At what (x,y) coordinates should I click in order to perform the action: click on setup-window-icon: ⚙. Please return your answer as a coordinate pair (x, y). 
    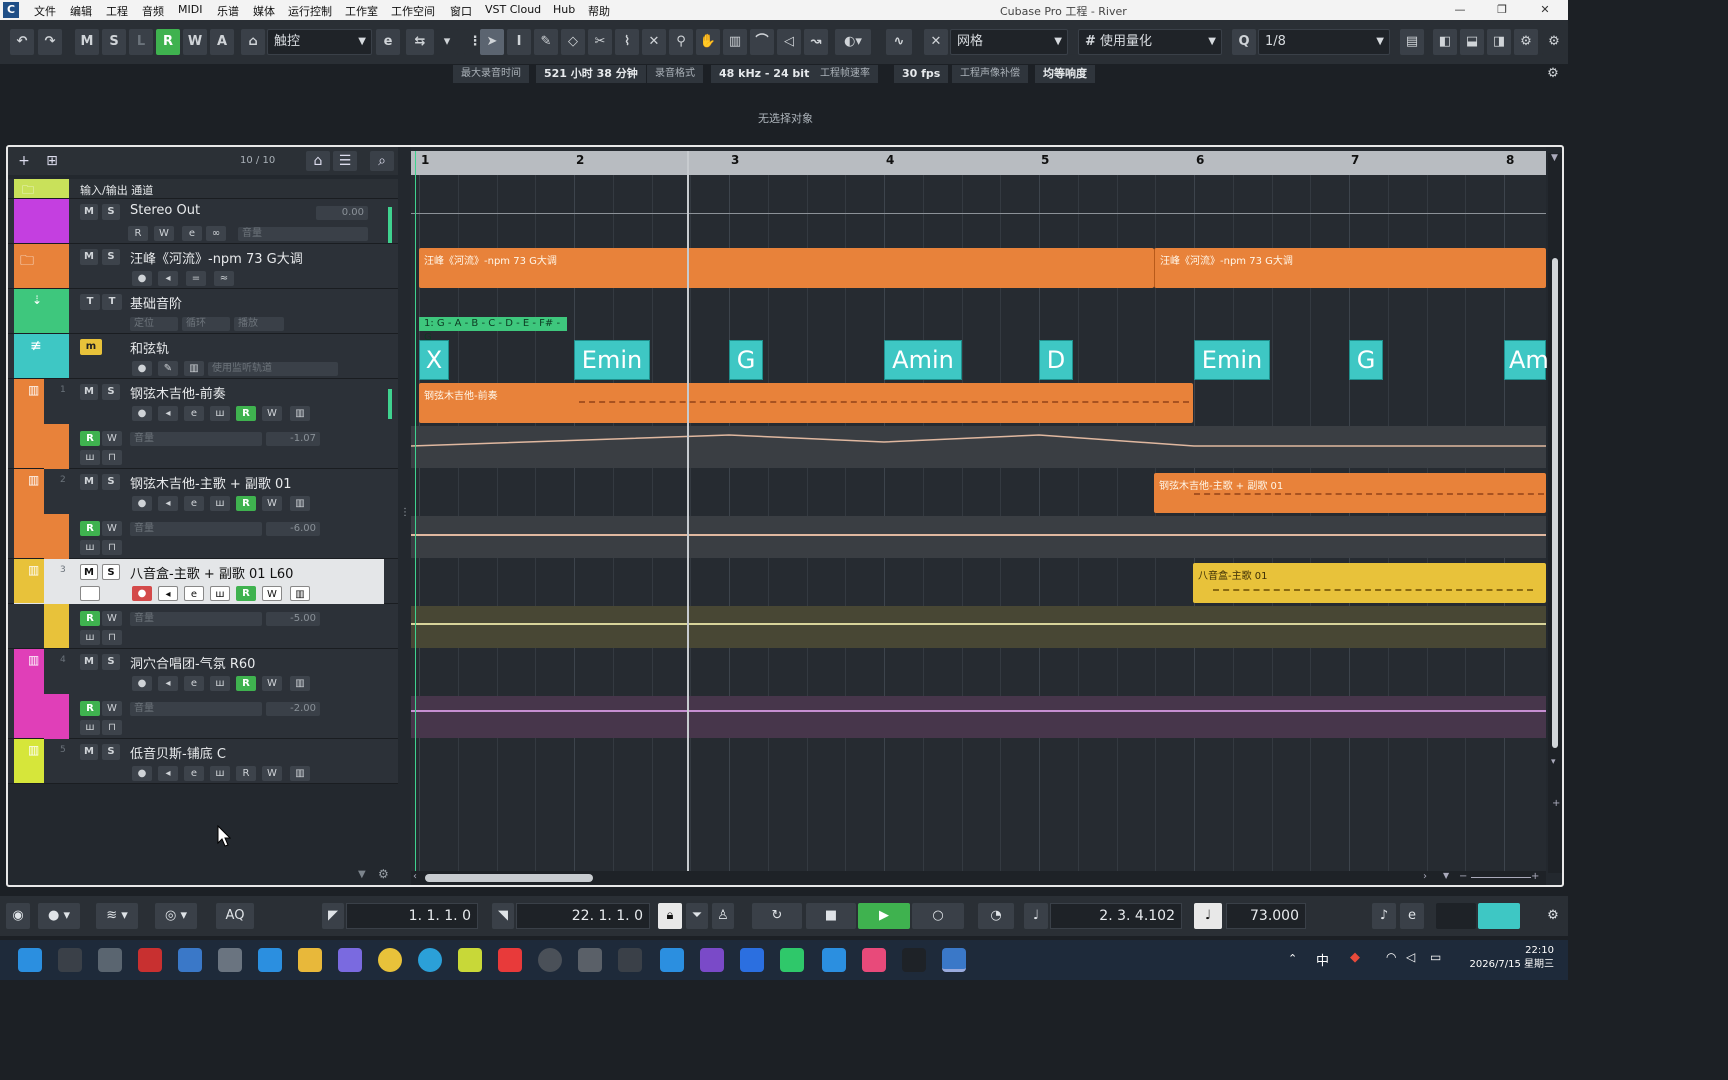
    Looking at the image, I should click on (1526, 42).